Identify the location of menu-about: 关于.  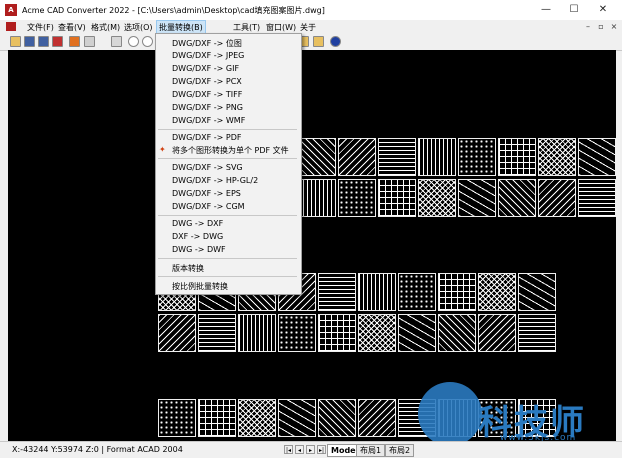
(308, 27).